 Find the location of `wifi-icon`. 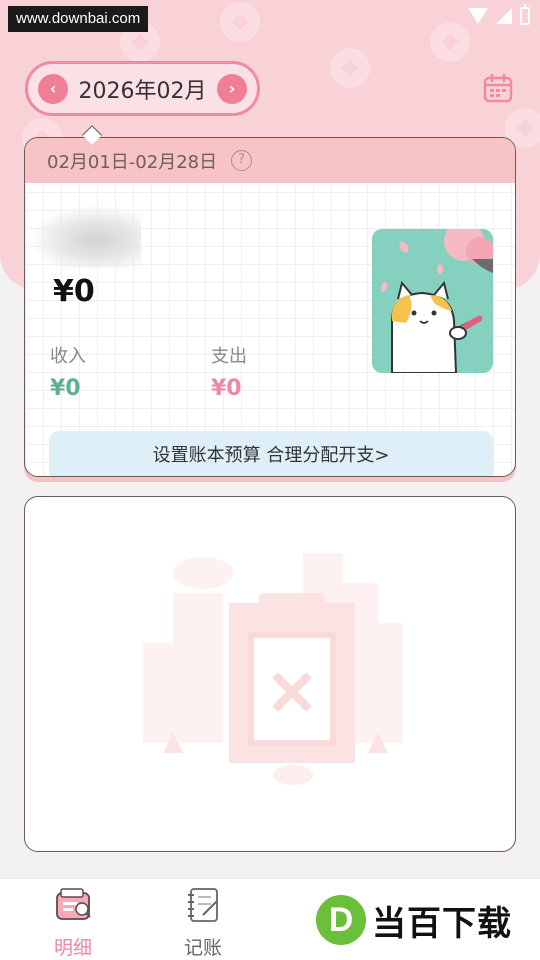

wifi-icon is located at coordinates (478, 16).